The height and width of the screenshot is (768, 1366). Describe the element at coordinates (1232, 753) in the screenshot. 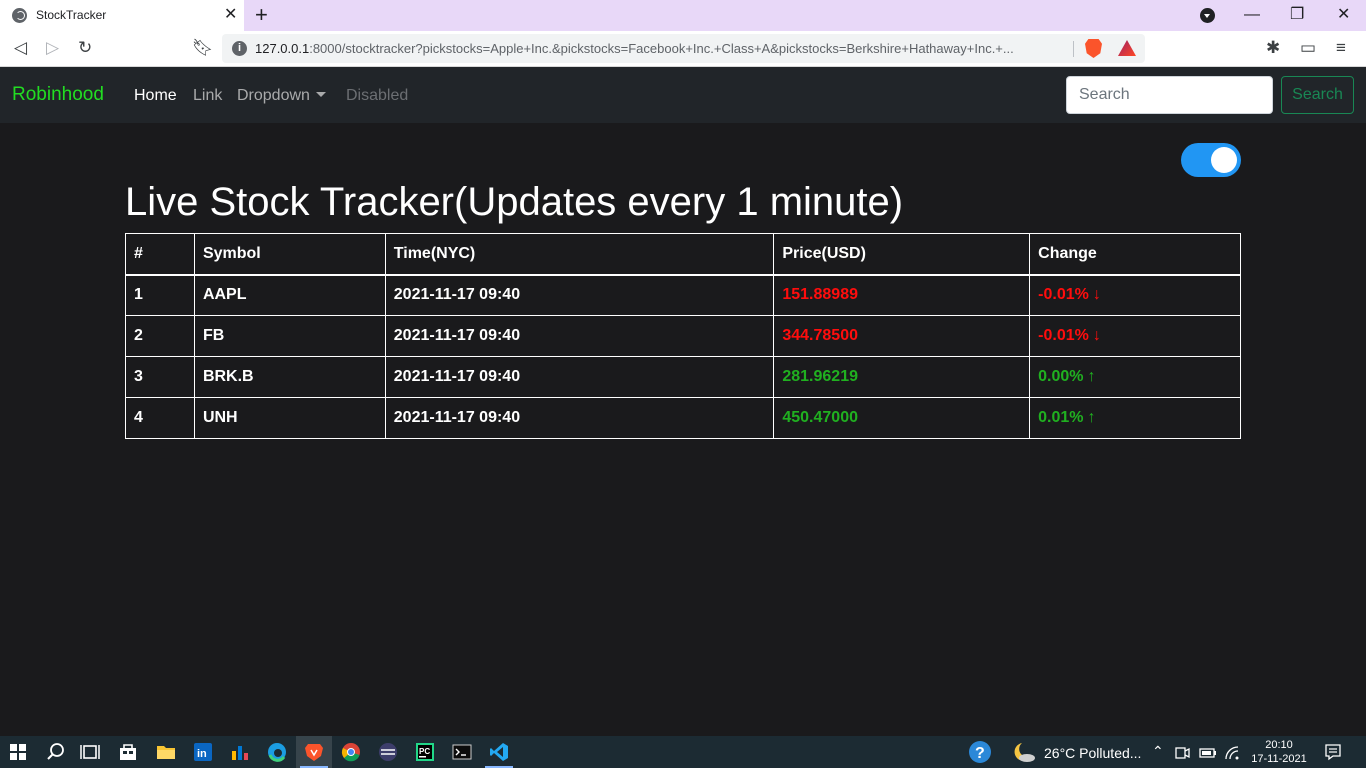

I see `wifi-icon` at that location.